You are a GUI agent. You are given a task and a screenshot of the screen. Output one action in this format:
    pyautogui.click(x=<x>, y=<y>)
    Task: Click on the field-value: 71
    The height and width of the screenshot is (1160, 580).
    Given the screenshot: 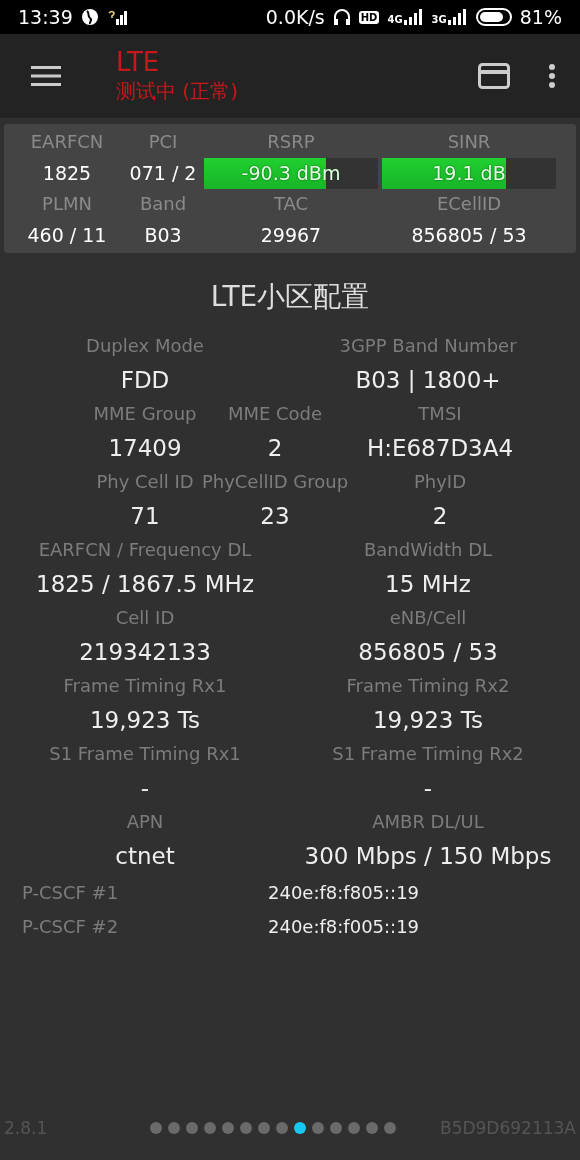 What is the action you would take?
    pyautogui.click(x=145, y=516)
    